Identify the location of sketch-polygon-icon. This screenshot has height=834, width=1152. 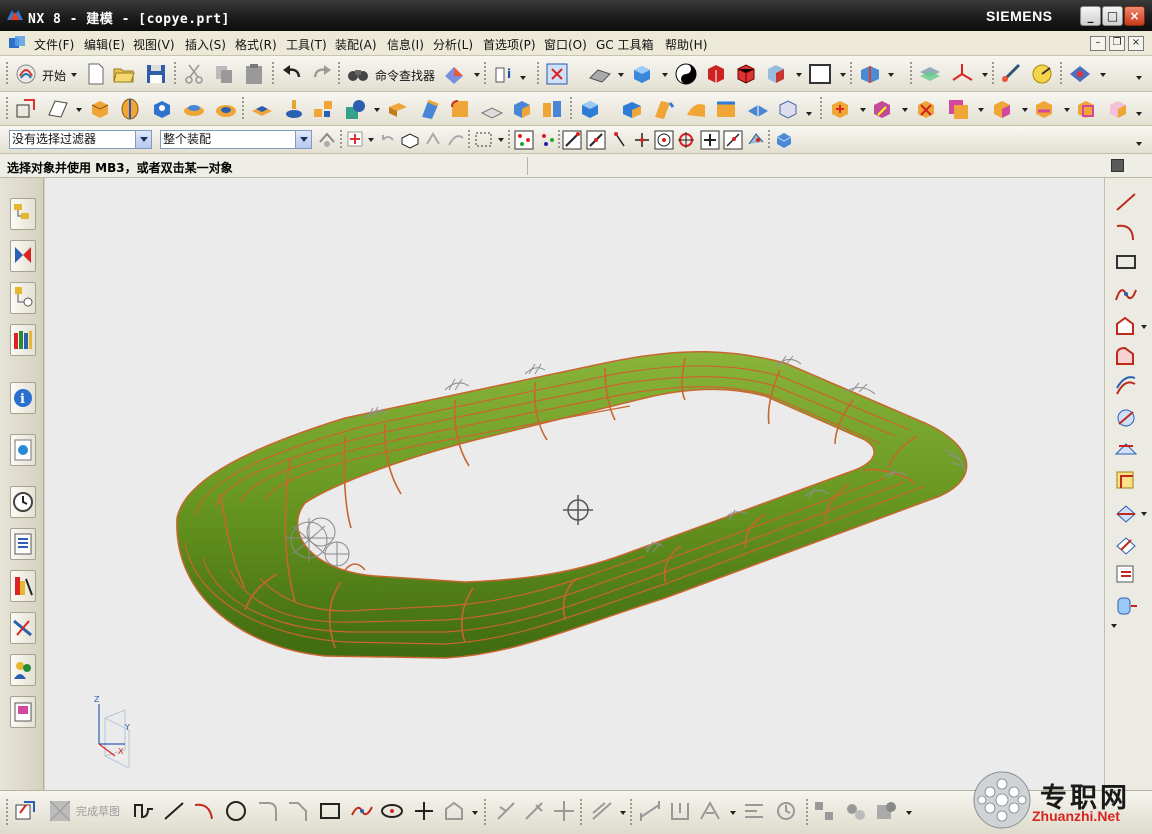
(454, 811).